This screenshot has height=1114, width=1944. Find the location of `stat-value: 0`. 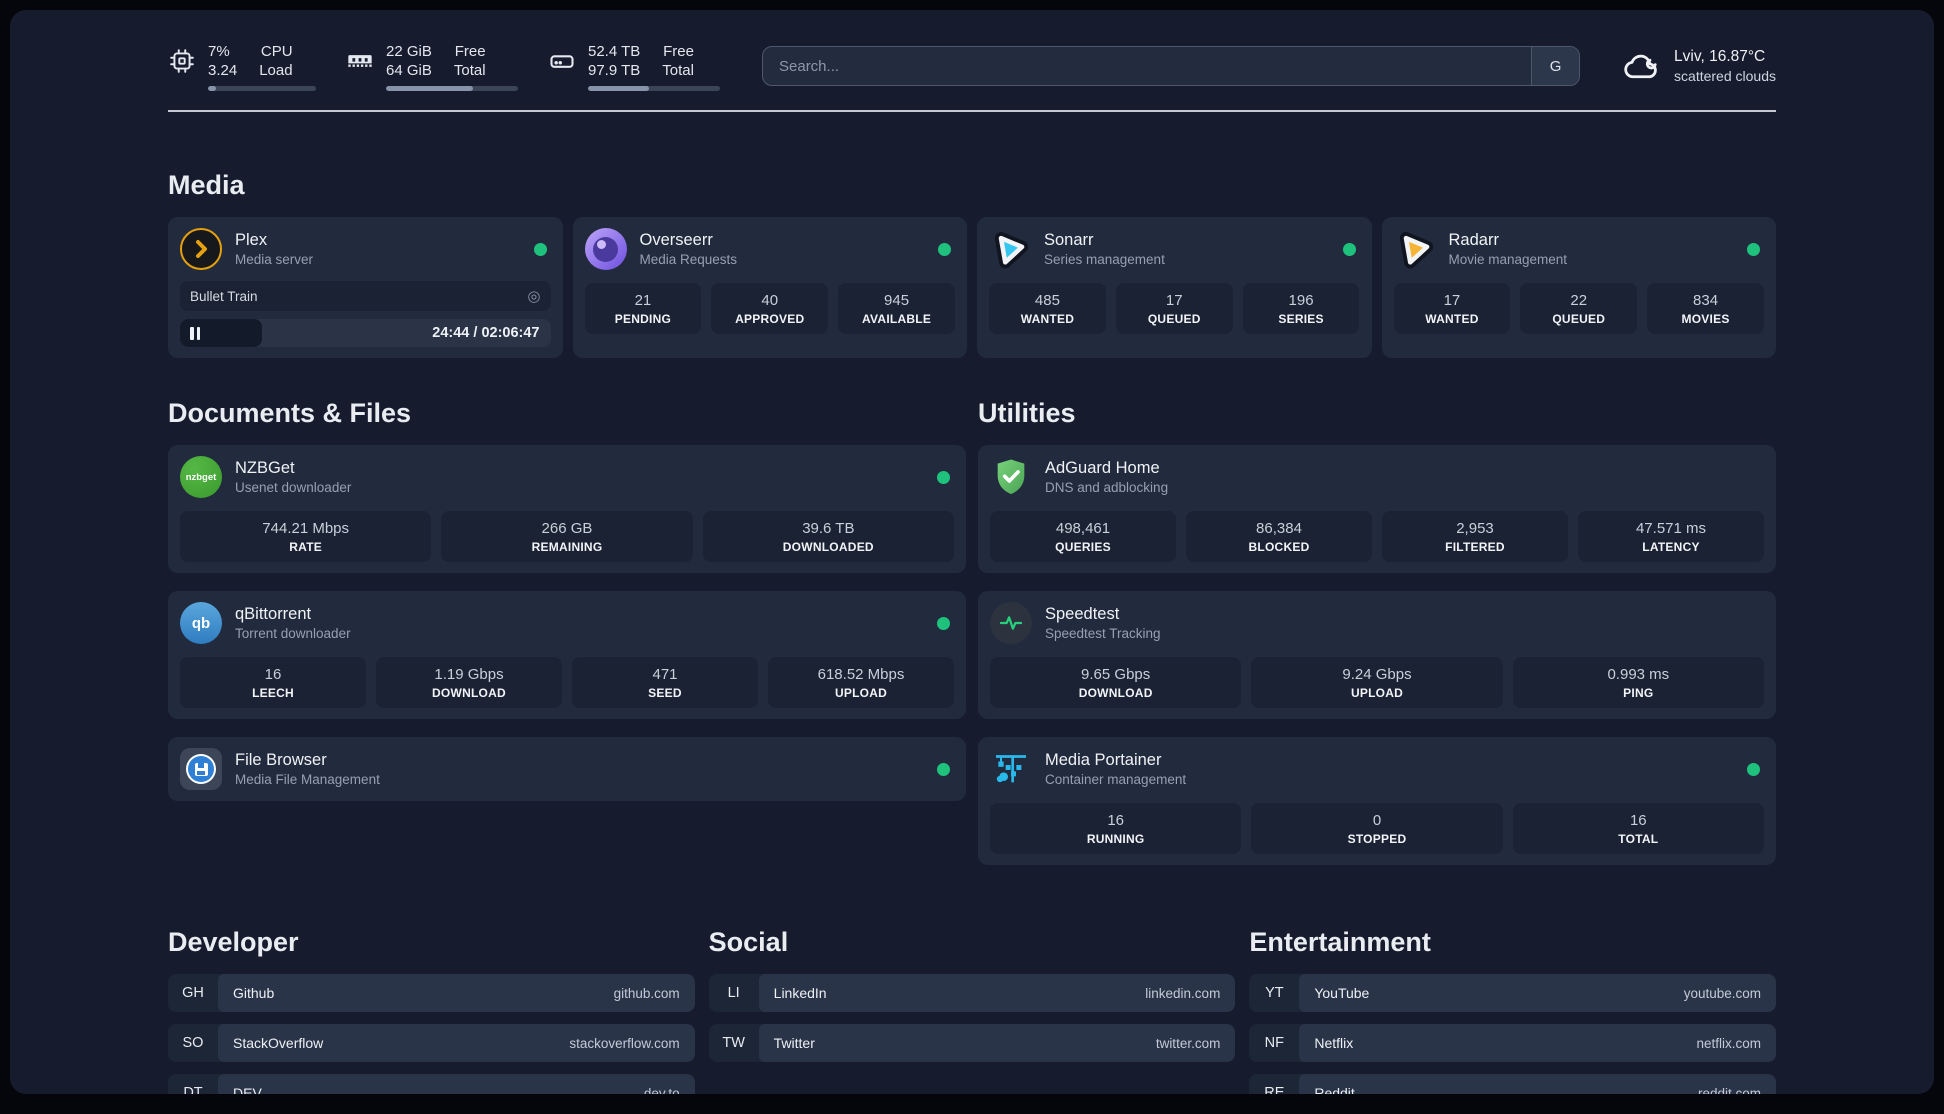

stat-value: 0 is located at coordinates (1377, 820).